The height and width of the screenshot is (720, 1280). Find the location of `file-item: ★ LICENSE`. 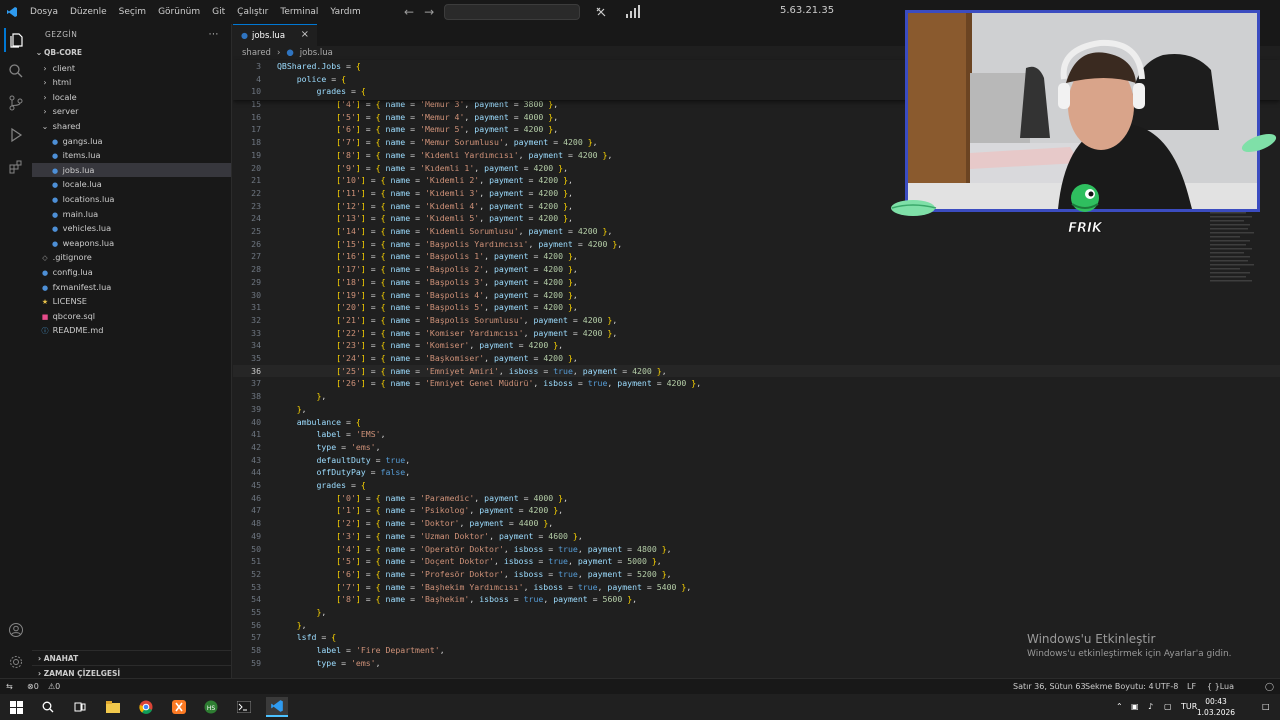

file-item: ★ LICENSE is located at coordinates (131, 301).